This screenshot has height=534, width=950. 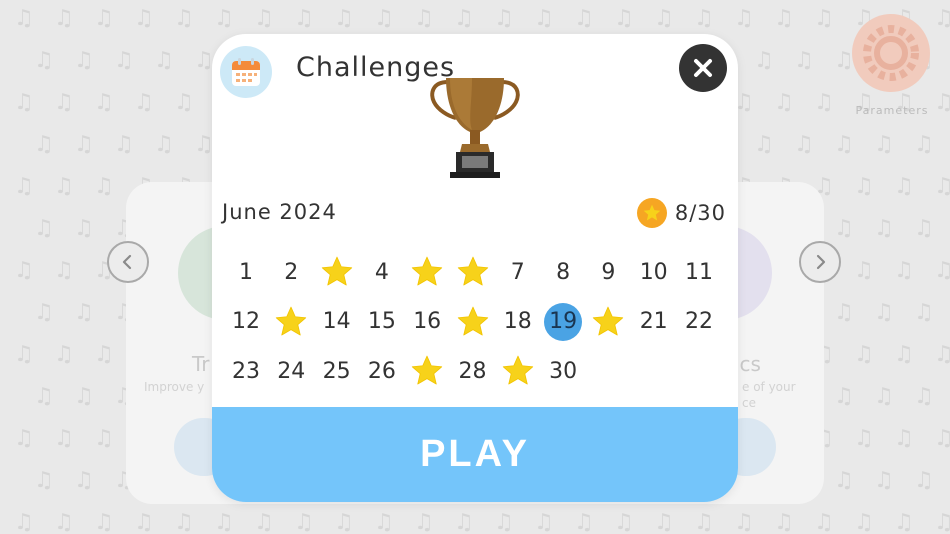 What do you see at coordinates (382, 371) in the screenshot?
I see `day-number: 26` at bounding box center [382, 371].